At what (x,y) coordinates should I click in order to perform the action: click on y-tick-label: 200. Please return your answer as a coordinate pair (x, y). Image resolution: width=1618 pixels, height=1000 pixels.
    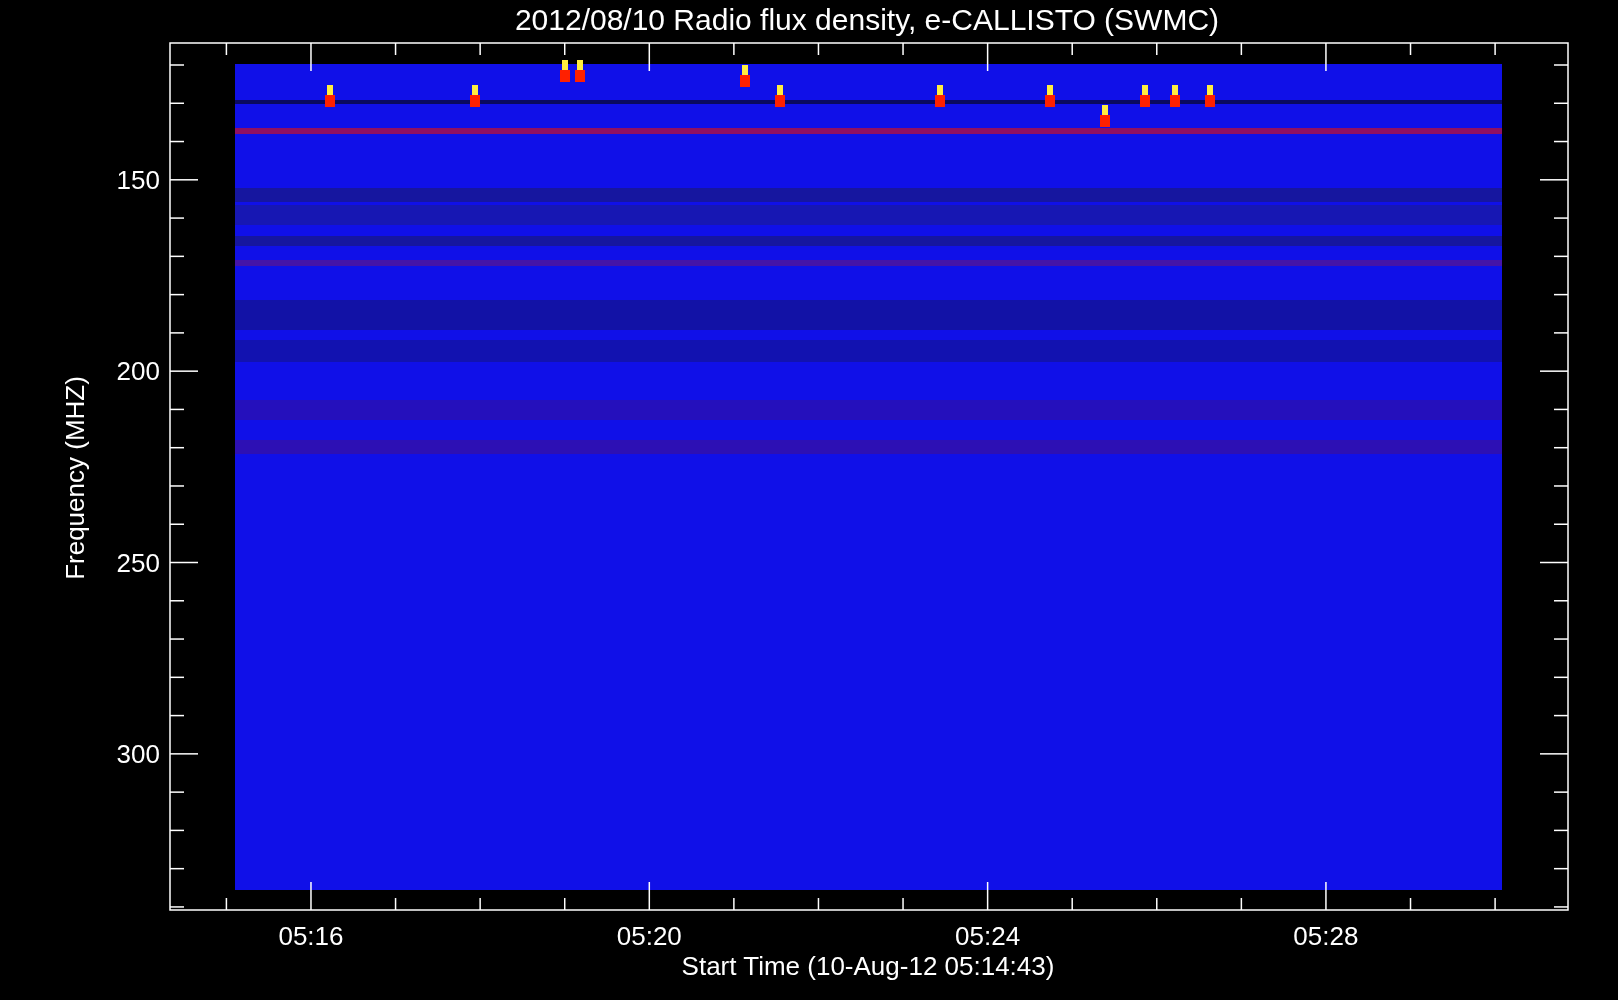
    Looking at the image, I should click on (138, 371).